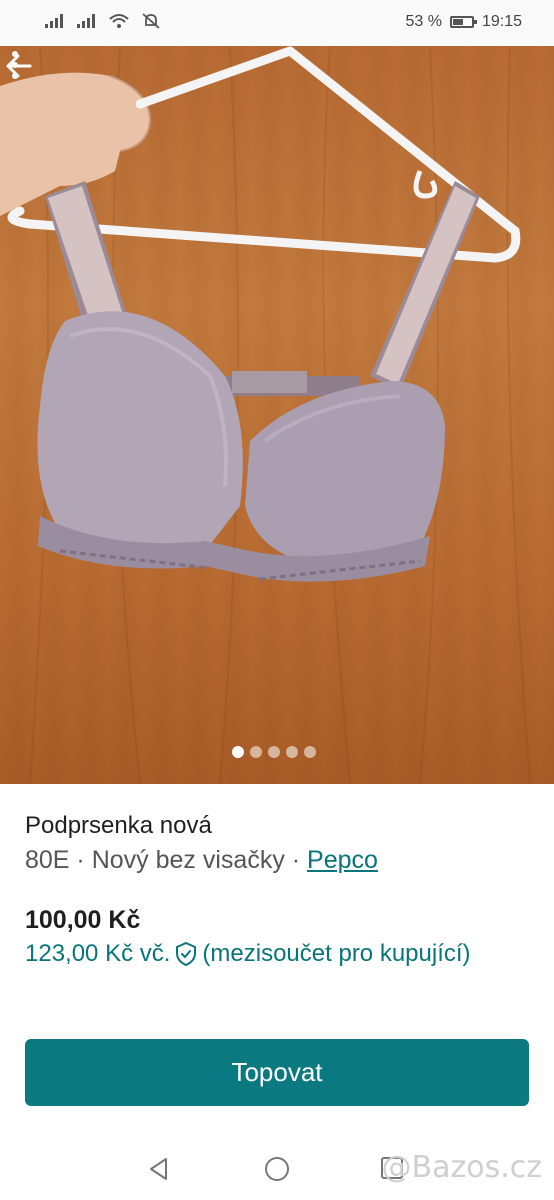  I want to click on listing-meta: 80E · Nový bez visačky · Pepco, so click(201, 860).